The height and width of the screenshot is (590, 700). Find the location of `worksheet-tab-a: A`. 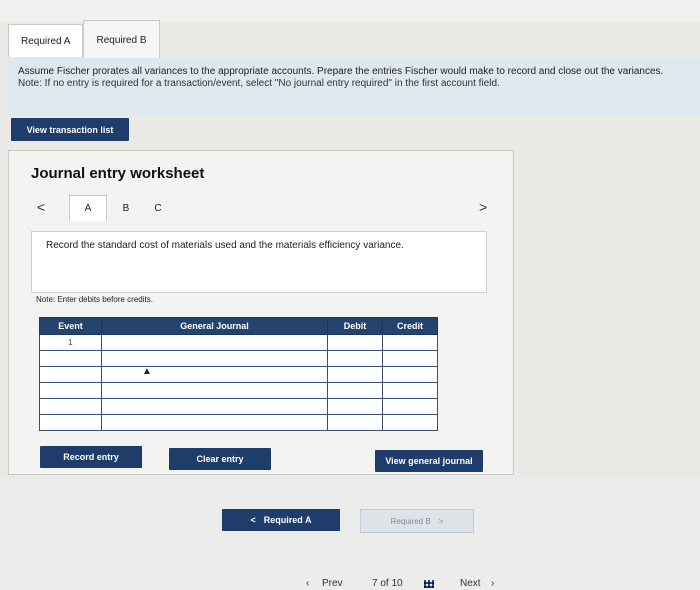

worksheet-tab-a: A is located at coordinates (88, 208).